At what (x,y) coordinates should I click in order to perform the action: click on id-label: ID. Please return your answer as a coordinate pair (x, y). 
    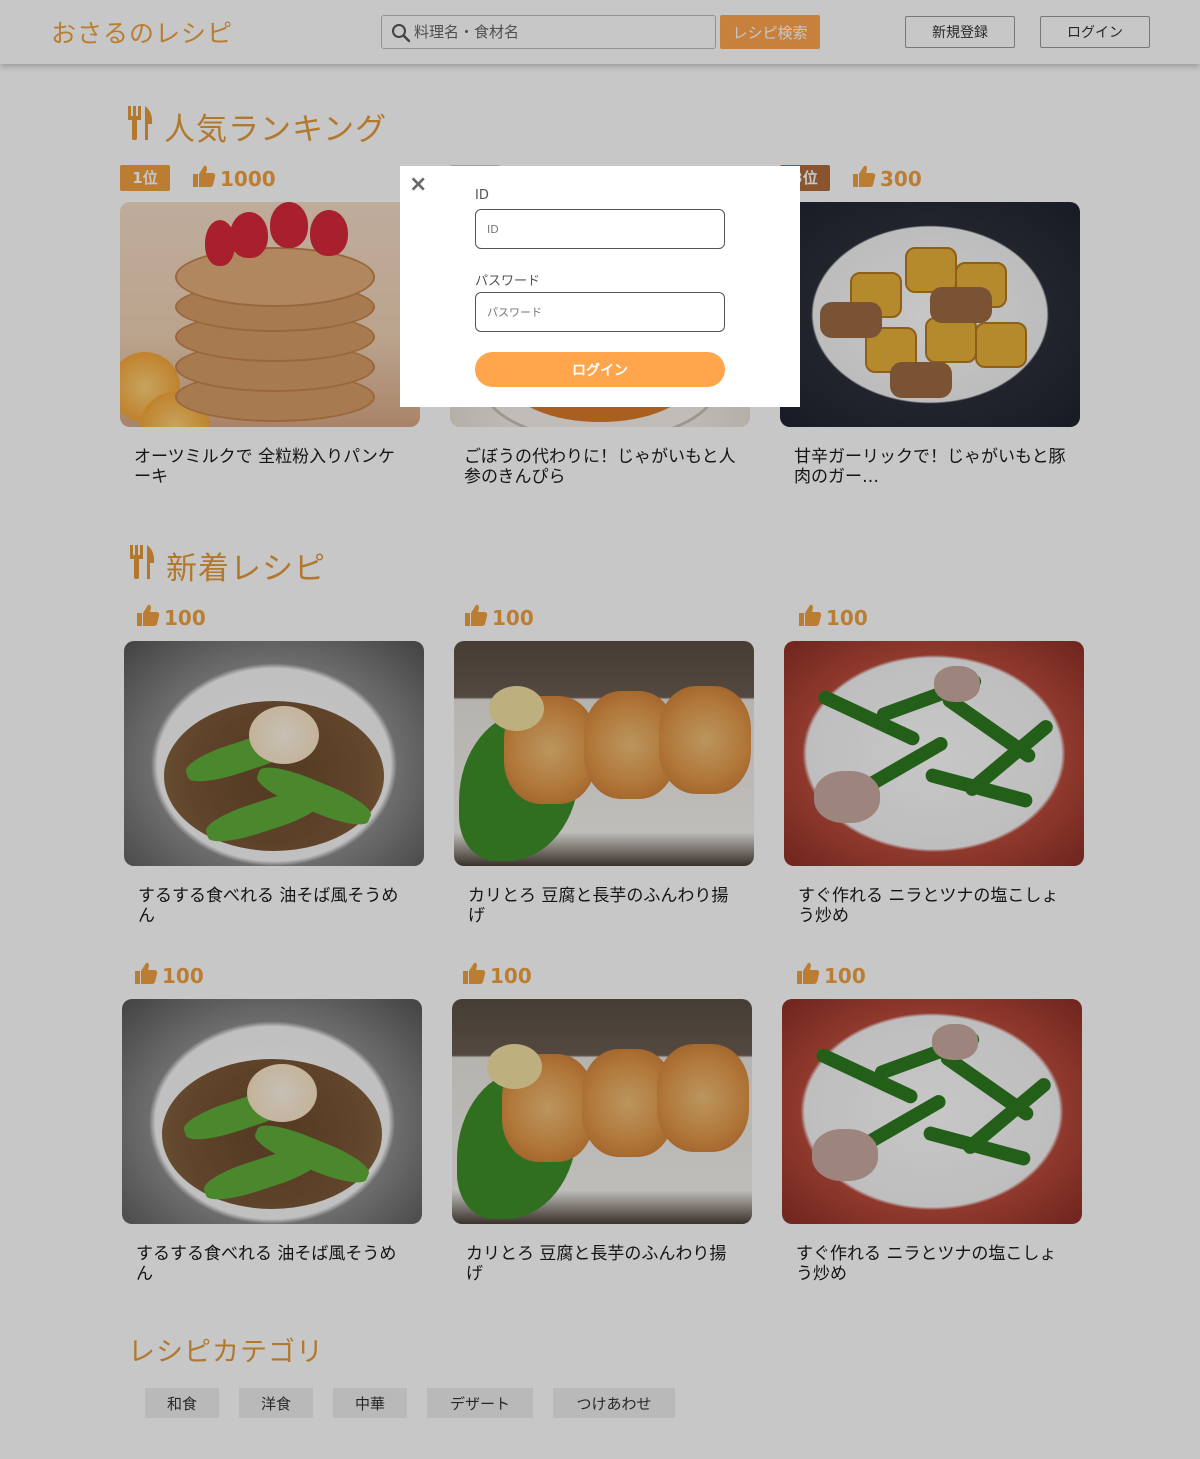
    Looking at the image, I should click on (482, 195).